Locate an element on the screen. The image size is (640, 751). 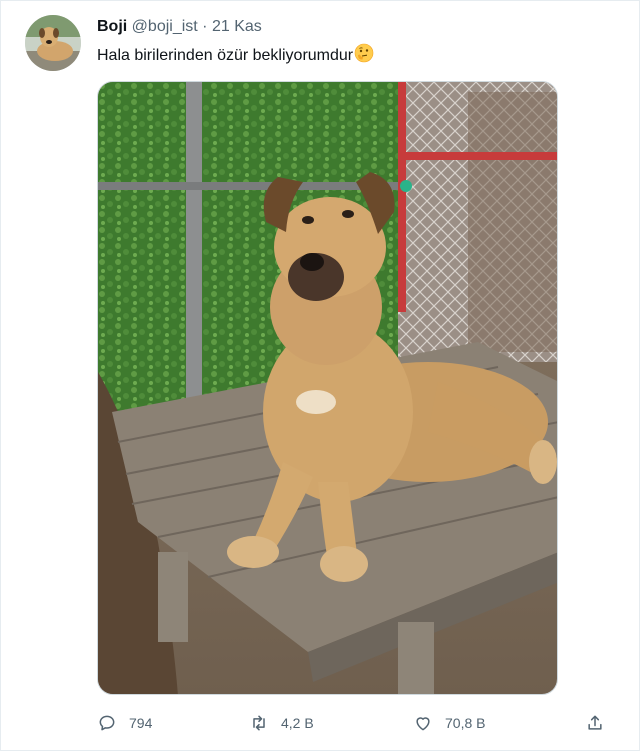
tweet-header: Boji @boji_ist · 21 Kas is located at coordinates (179, 27).